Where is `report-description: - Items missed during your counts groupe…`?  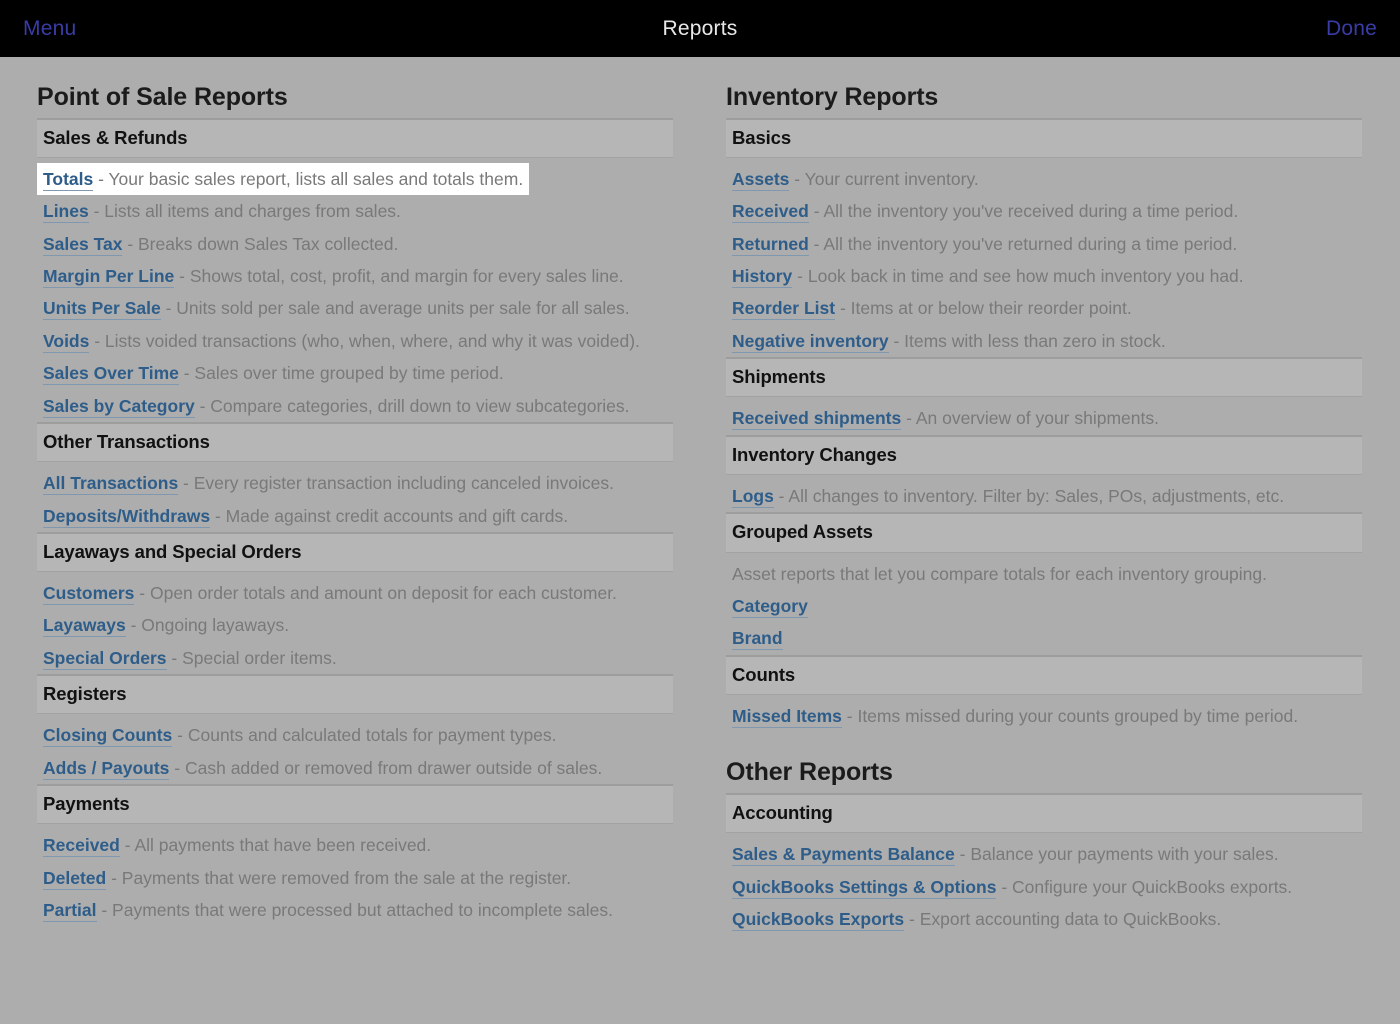 report-description: - Items missed during your counts groupe… is located at coordinates (1070, 715).